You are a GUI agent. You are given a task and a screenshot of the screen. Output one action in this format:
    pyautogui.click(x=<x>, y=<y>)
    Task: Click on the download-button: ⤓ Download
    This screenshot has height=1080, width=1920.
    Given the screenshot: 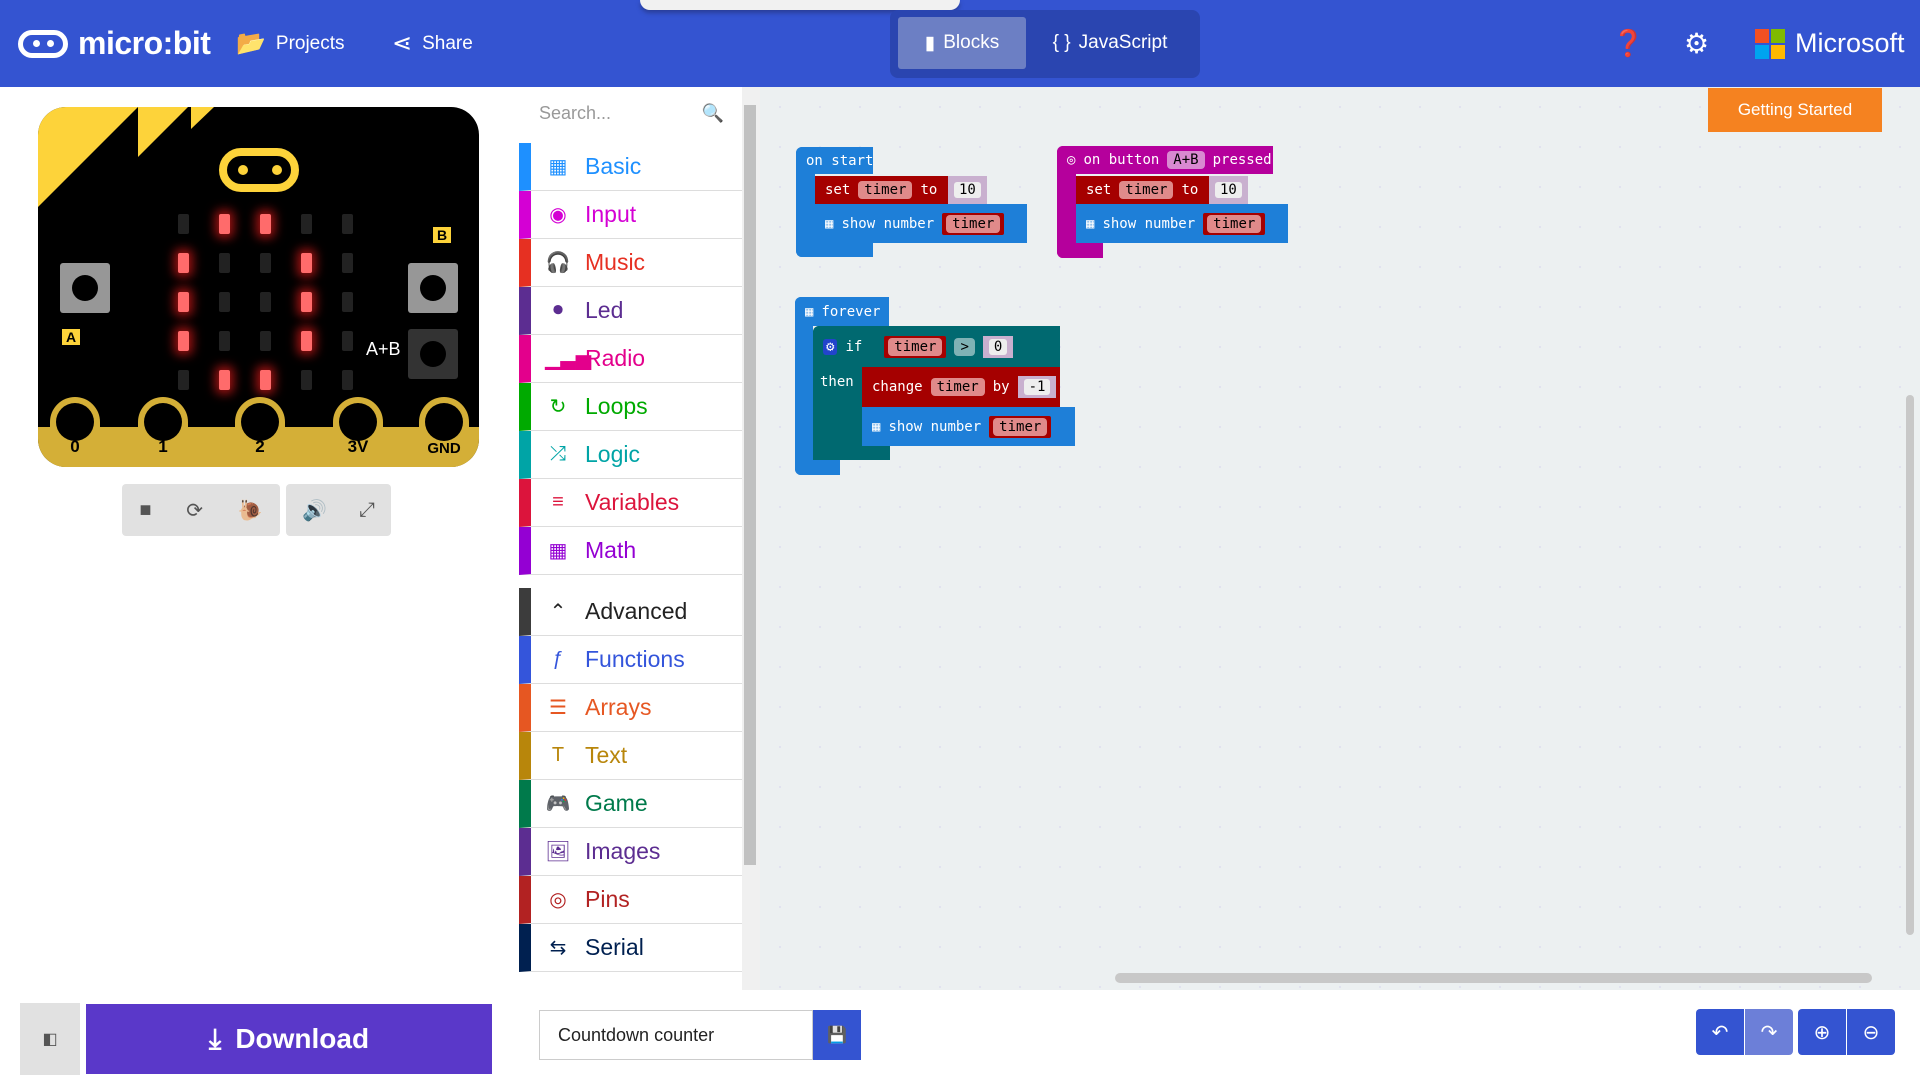 What is the action you would take?
    pyautogui.click(x=289, y=1039)
    